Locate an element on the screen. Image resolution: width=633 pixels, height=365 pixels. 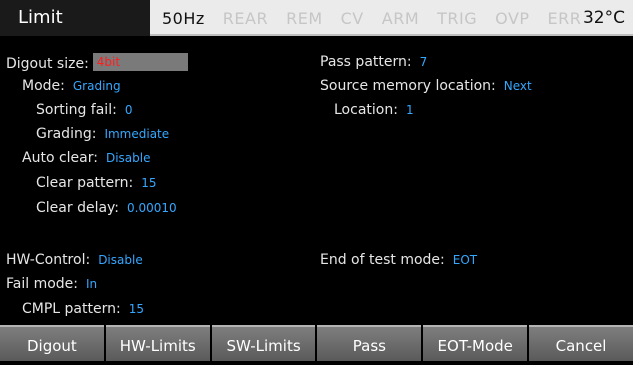
pass-pattern-row: Pass pattern: 7 is located at coordinates (373, 62).